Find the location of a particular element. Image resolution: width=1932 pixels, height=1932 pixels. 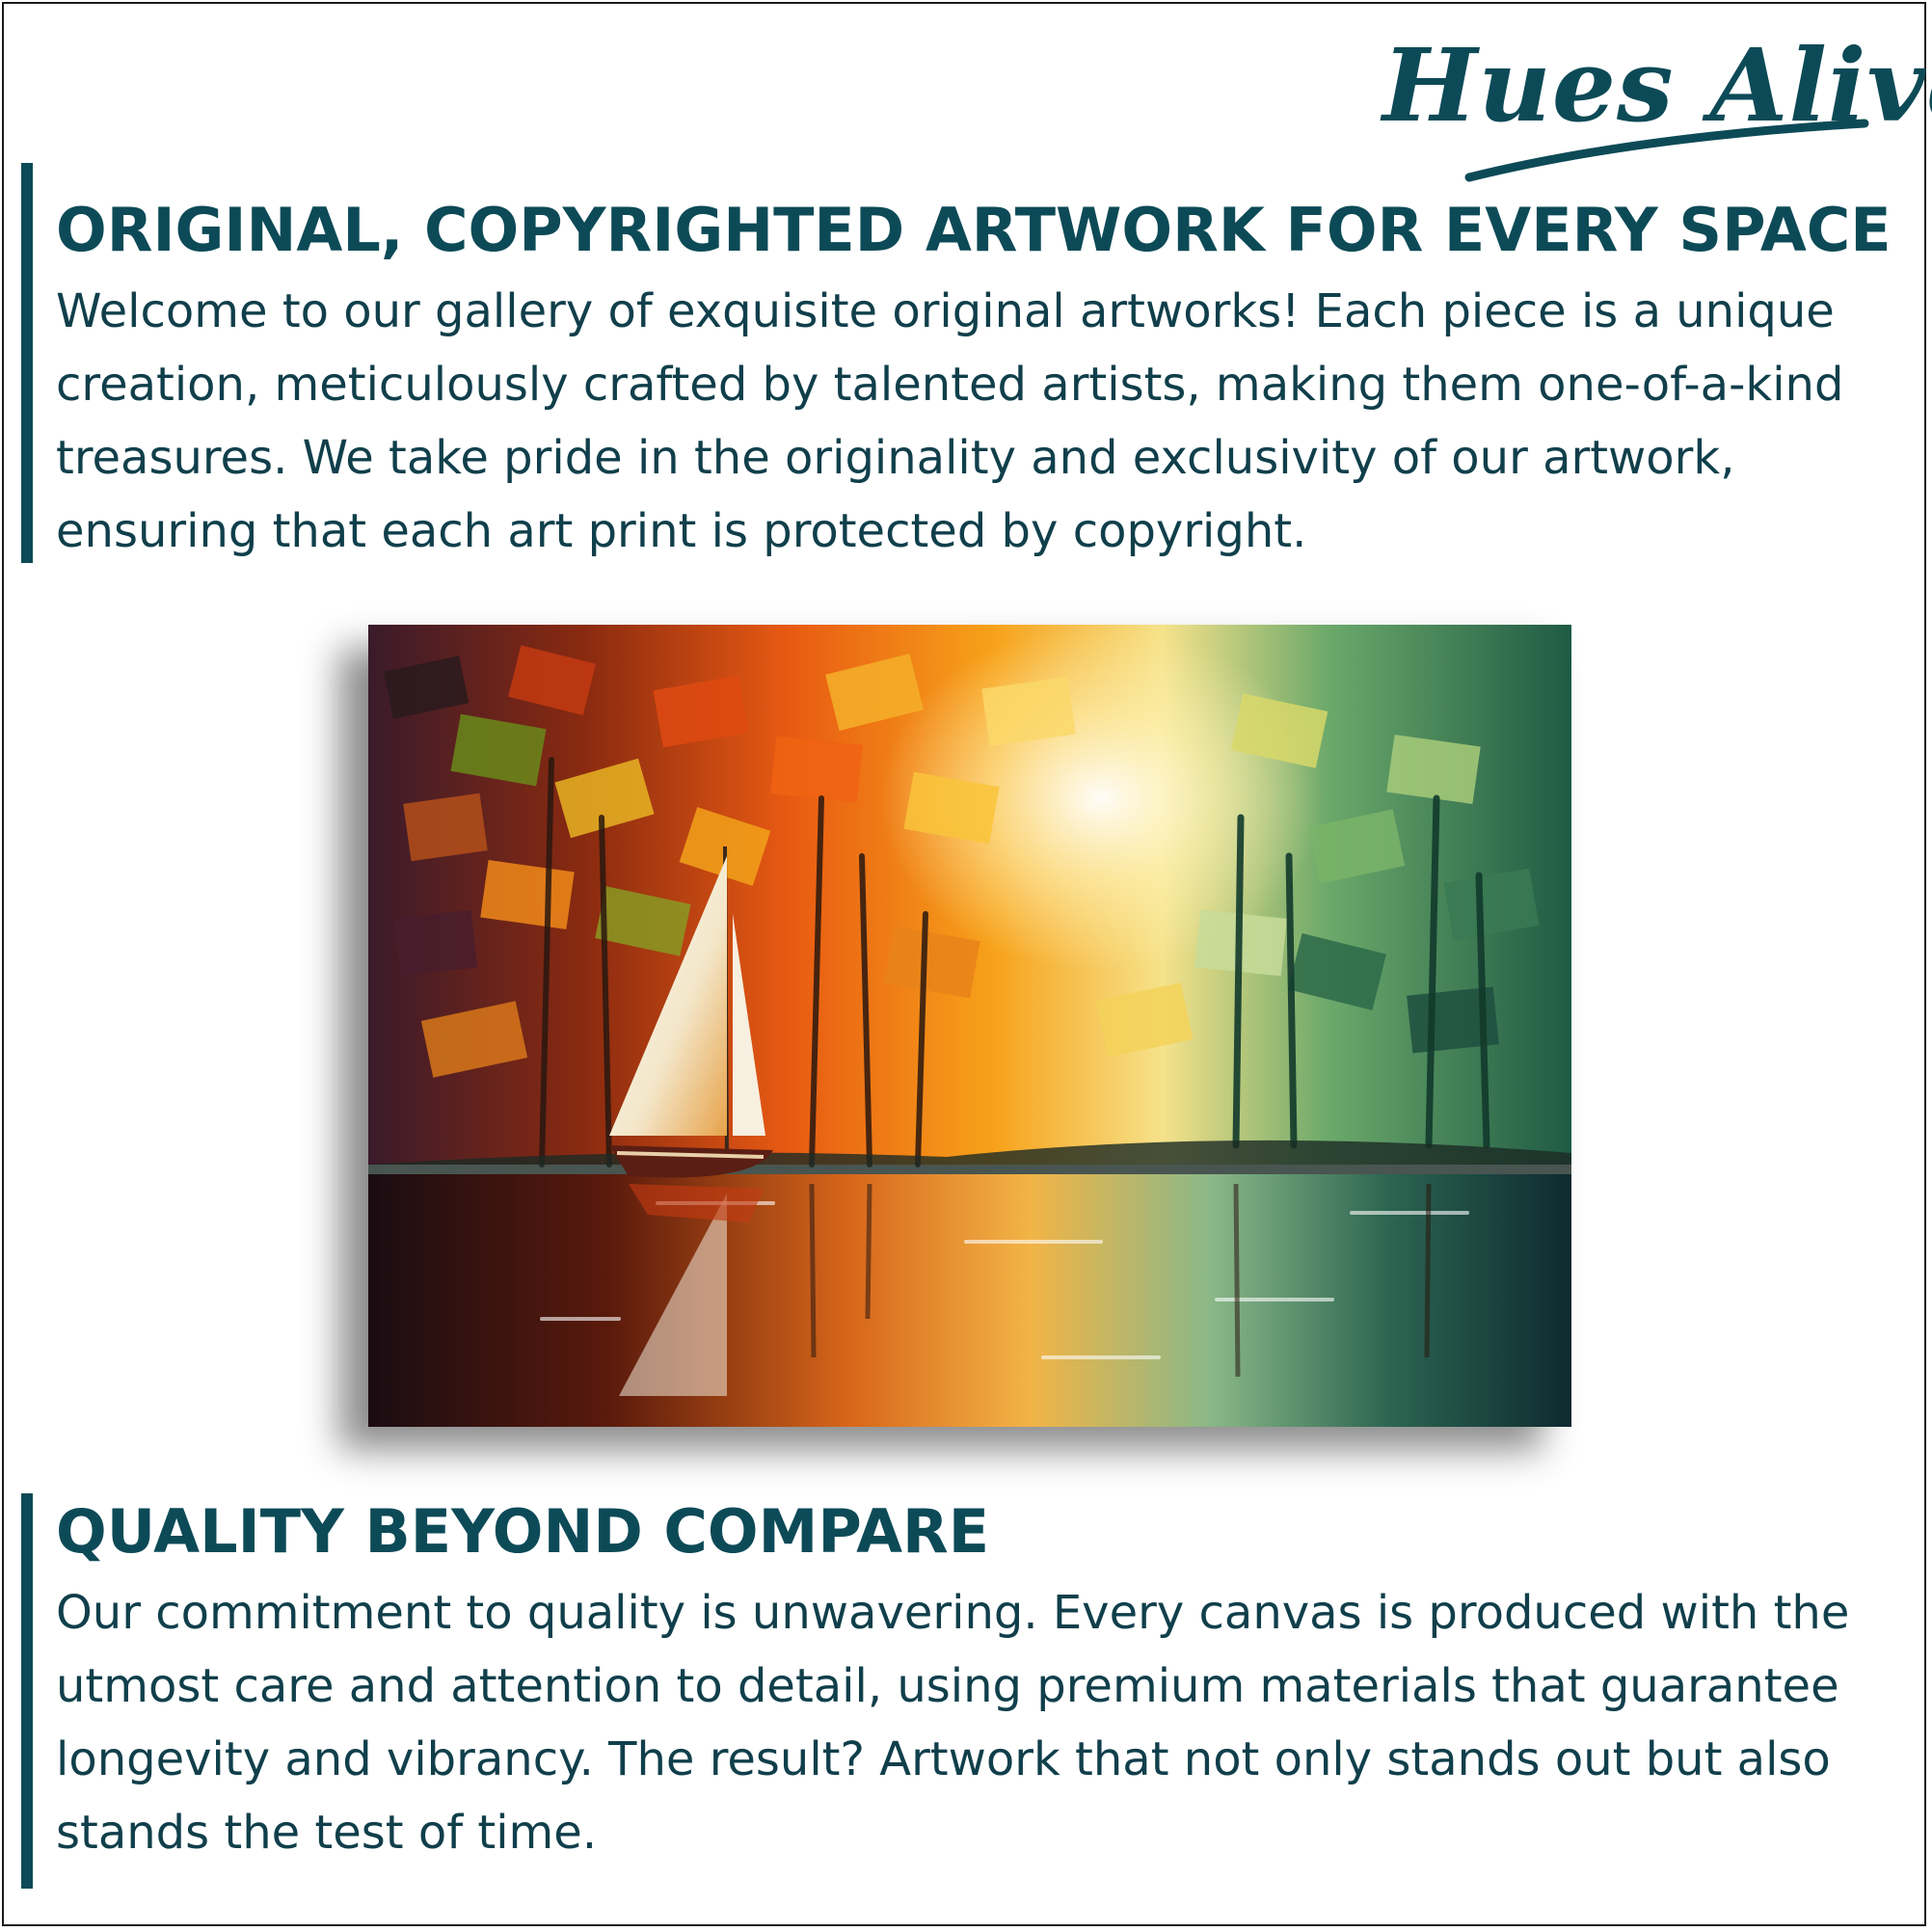

section-heading: QUALITY BEYOND COMPARE is located at coordinates (523, 1532).